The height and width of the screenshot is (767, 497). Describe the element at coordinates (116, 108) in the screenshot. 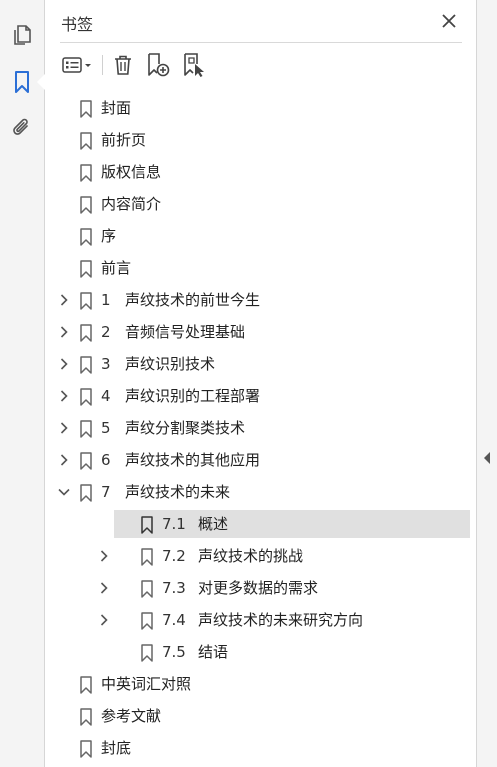

I see `bookmark-label: 封面` at that location.